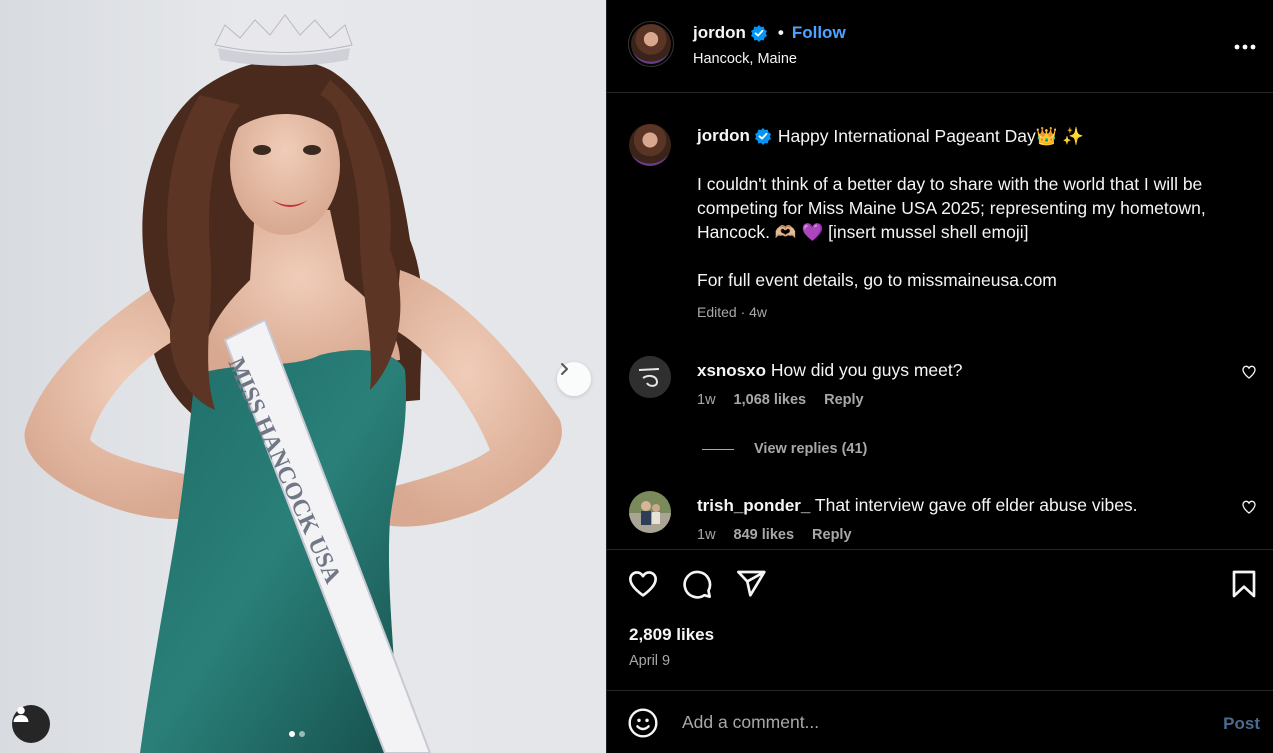  Describe the element at coordinates (922, 722) in the screenshot. I see `add-comment-input` at that location.